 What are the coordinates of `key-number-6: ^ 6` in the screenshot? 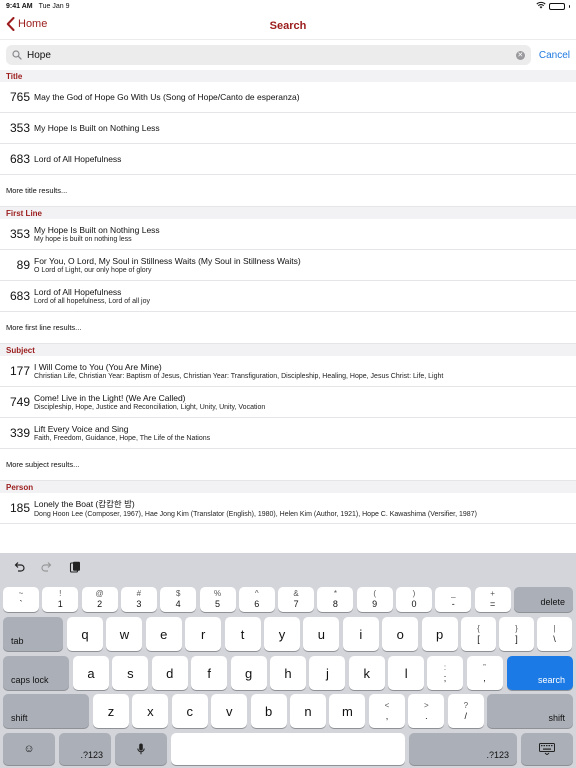 It's located at (256, 599).